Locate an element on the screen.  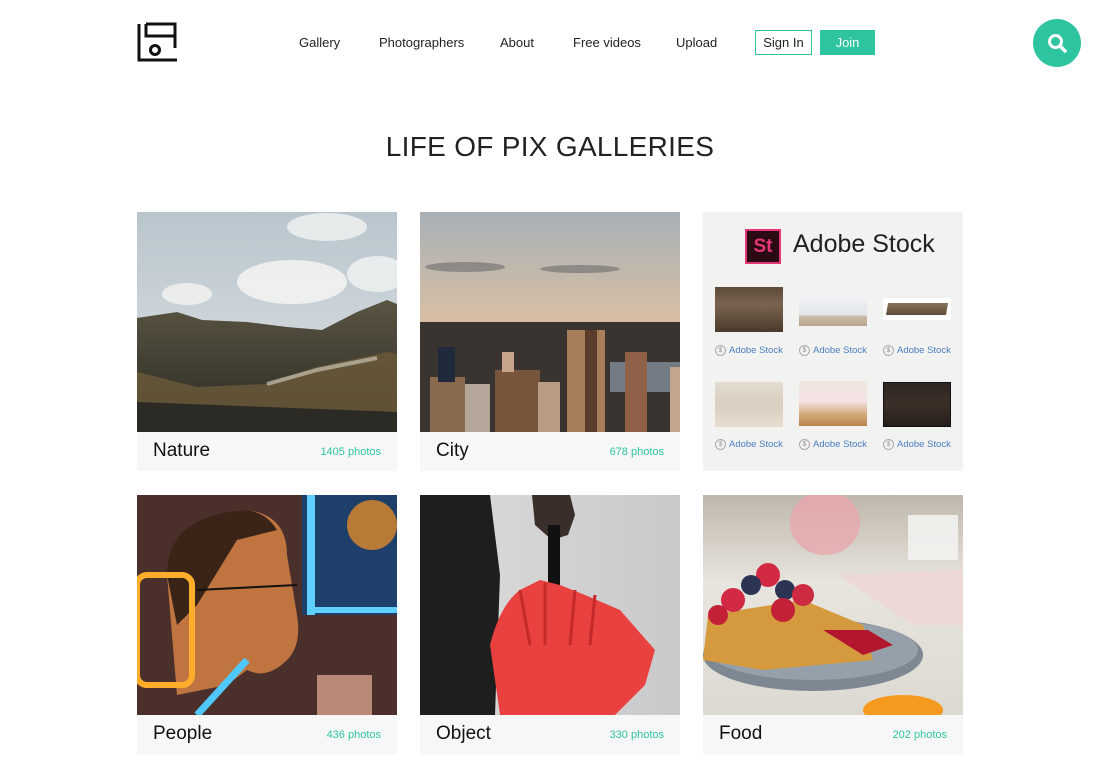
gallery-card-people: People 436 photos is located at coordinates (267, 624).